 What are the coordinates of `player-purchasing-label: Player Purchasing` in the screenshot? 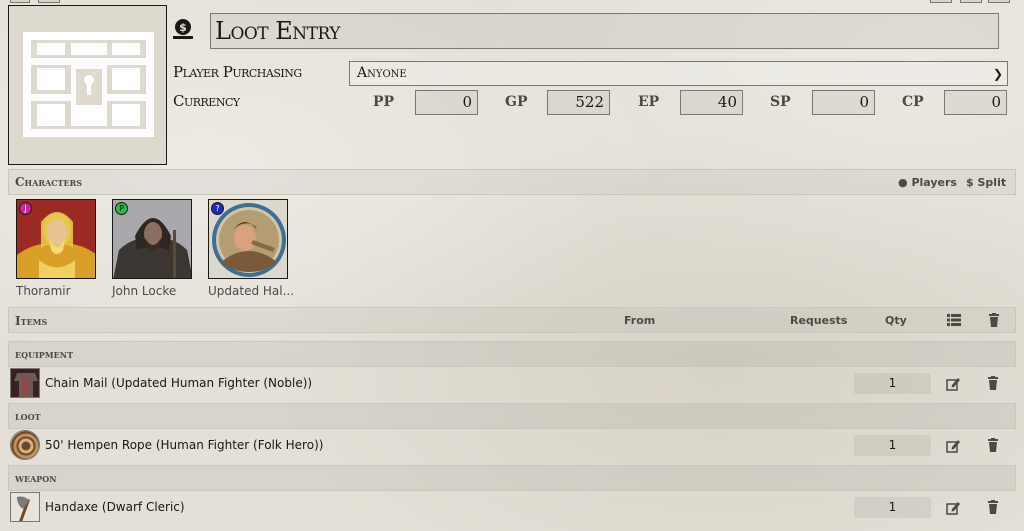 It's located at (237, 72).